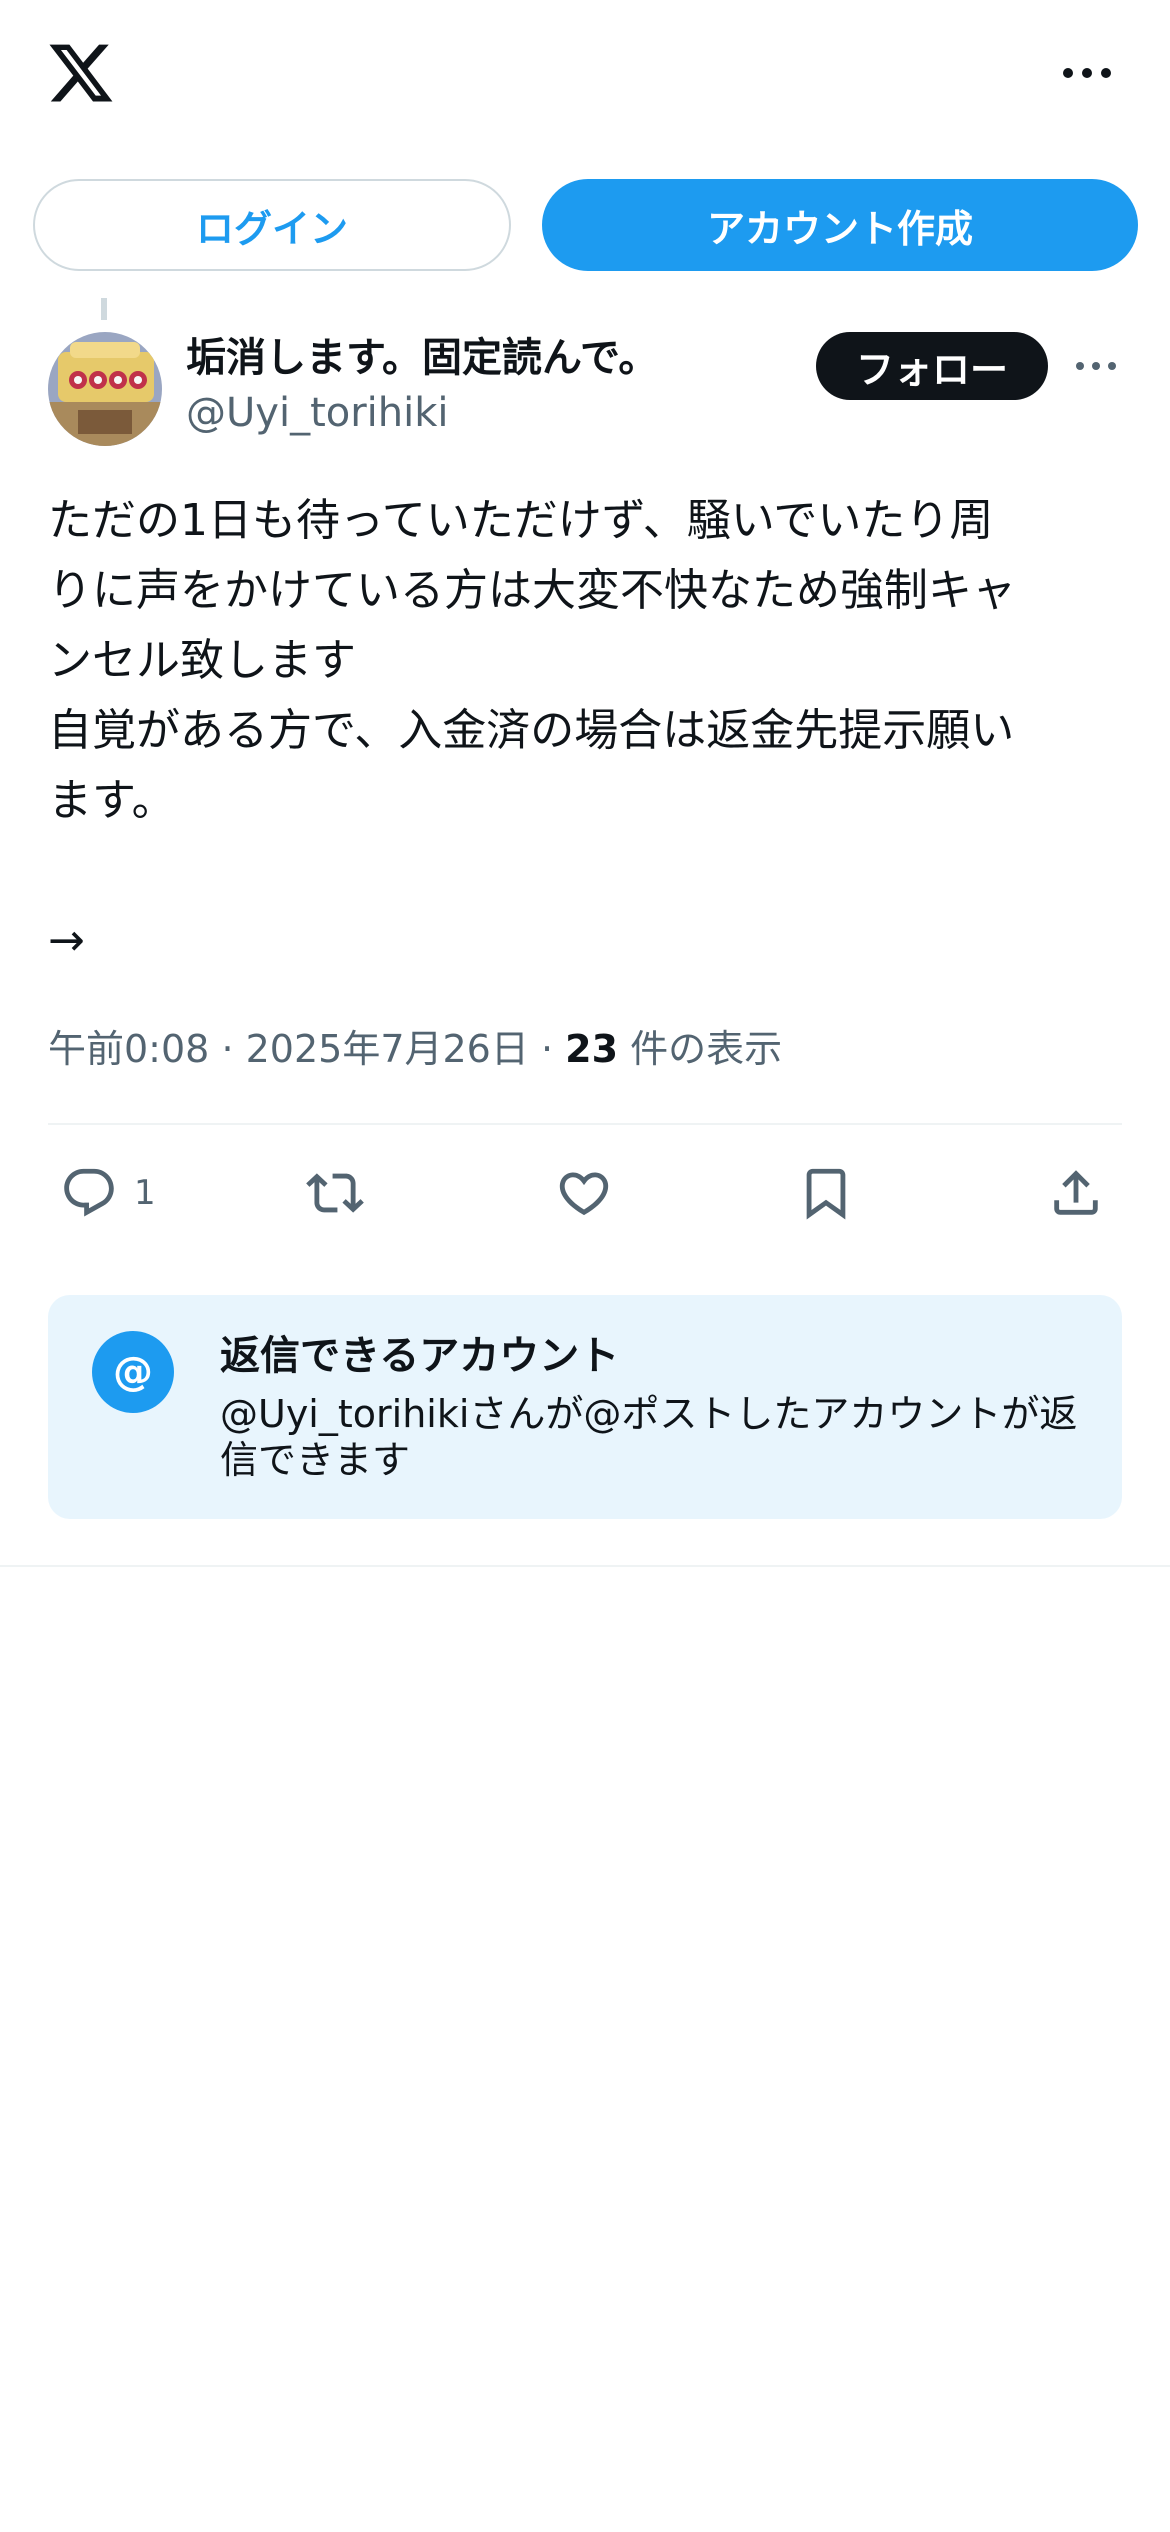  Describe the element at coordinates (649, 1437) in the screenshot. I see `notice-body: @Uyi_torihikiさんが@ポストしたアカウントが返信できます` at that location.